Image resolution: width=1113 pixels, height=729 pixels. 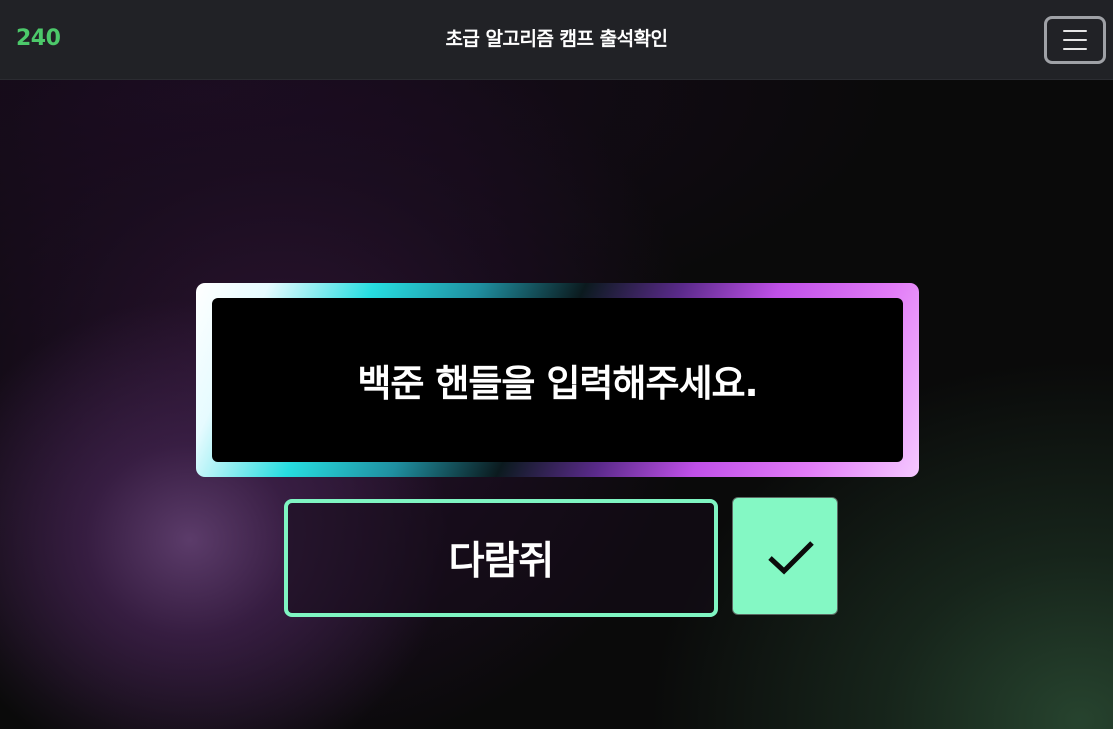 I want to click on top-navbar: 240 초급 알고리즘 캠프 출석확인, so click(x=556, y=40).